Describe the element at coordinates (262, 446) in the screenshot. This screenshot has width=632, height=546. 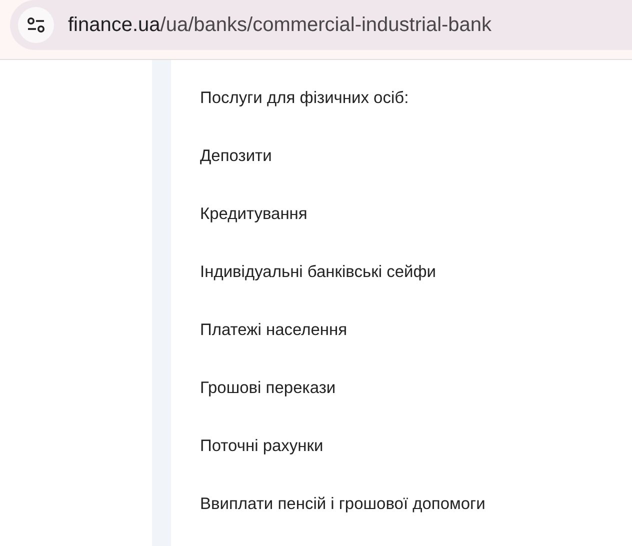
I see `service-item: Поточні рахунки` at that location.